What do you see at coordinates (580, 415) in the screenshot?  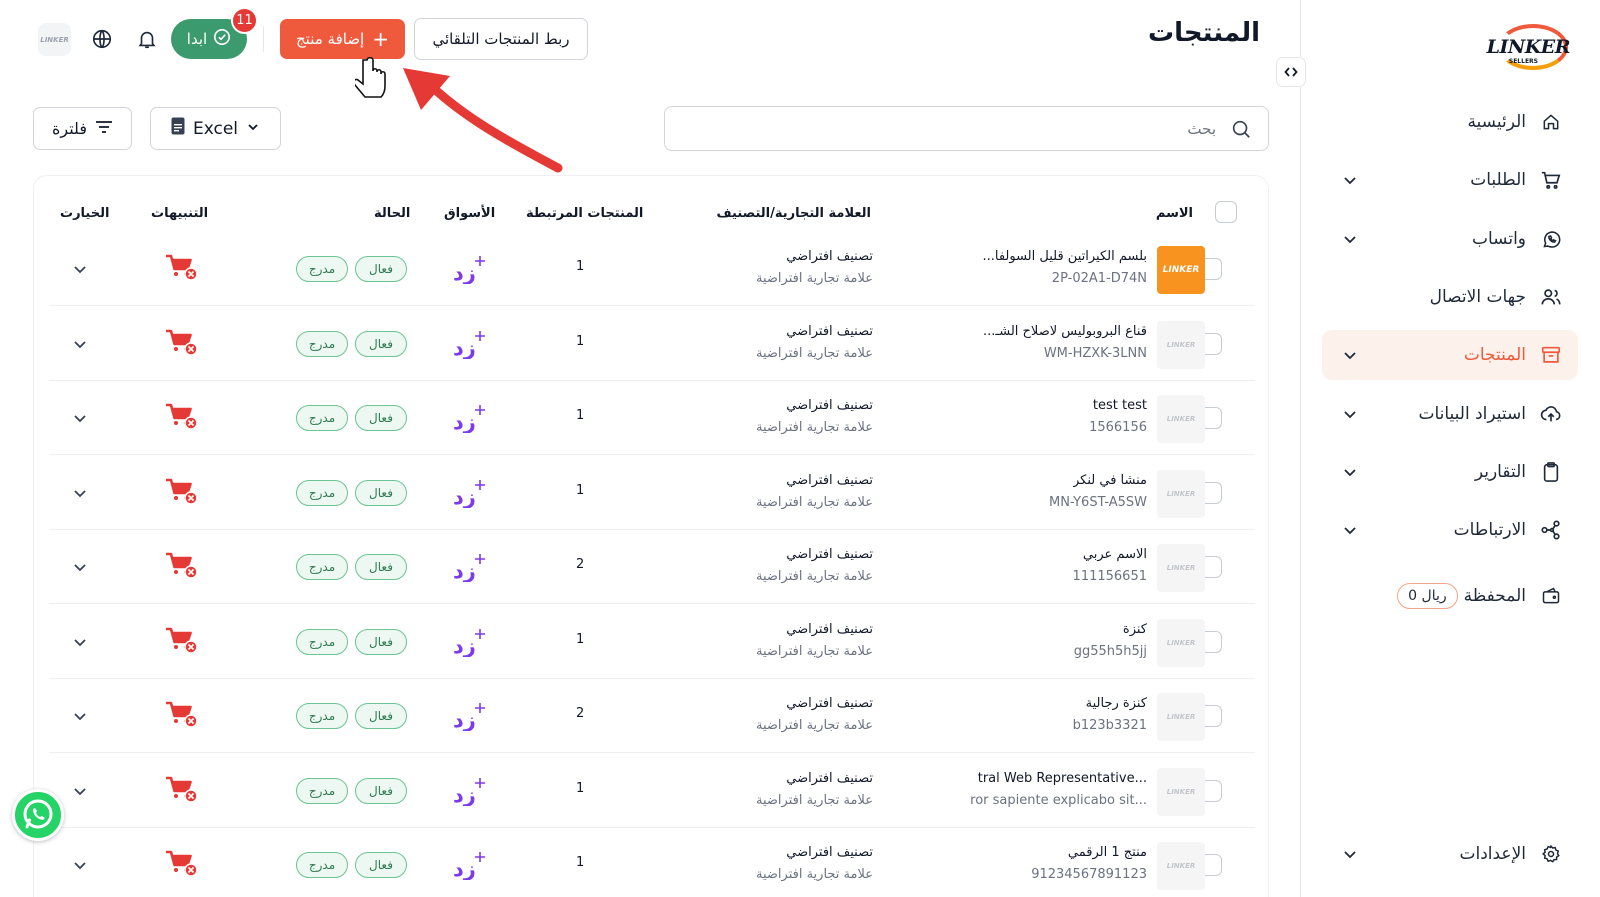 I see `linked-products-count: 1` at bounding box center [580, 415].